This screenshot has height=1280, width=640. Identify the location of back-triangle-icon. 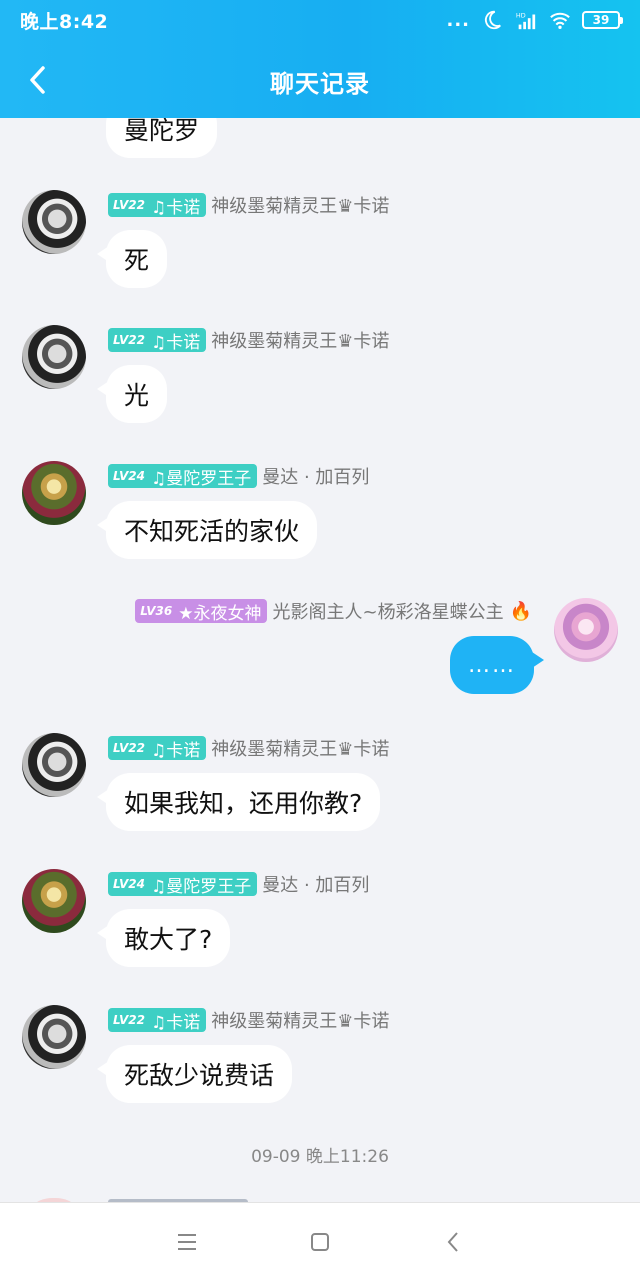
(453, 1241).